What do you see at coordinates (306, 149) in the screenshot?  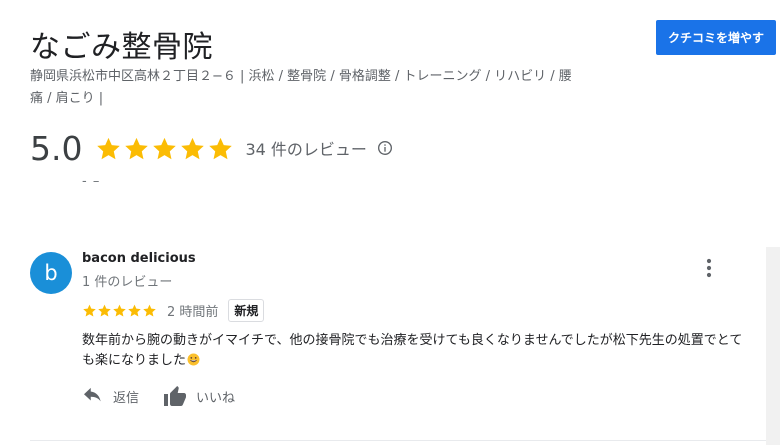 I see `review-count: 34 件のレビュー` at bounding box center [306, 149].